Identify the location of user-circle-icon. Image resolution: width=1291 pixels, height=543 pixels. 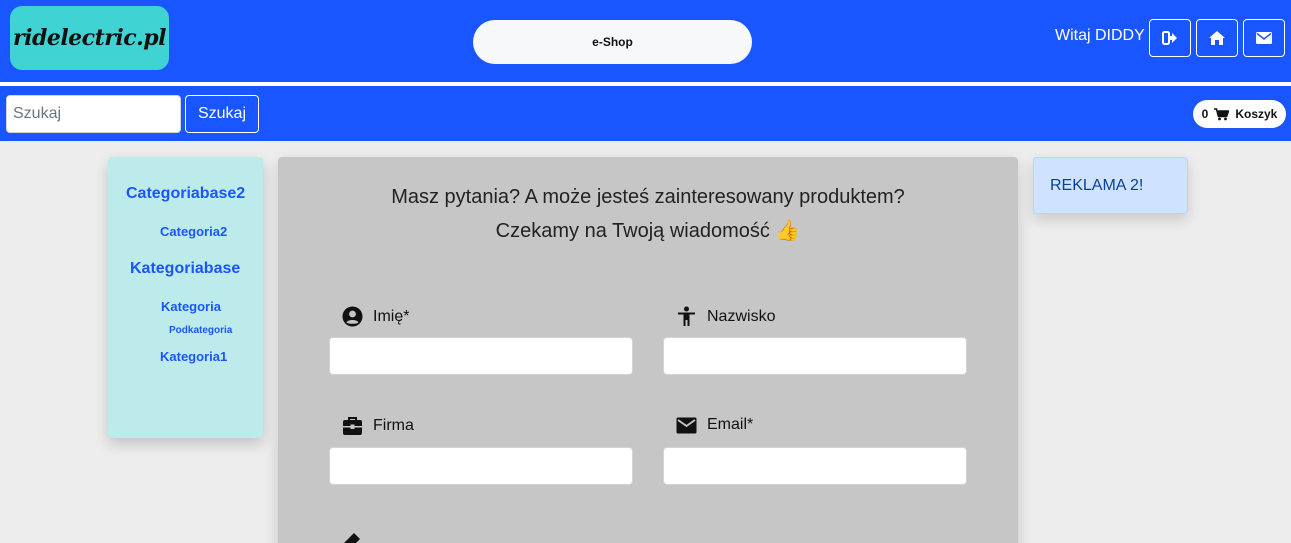
(352, 316).